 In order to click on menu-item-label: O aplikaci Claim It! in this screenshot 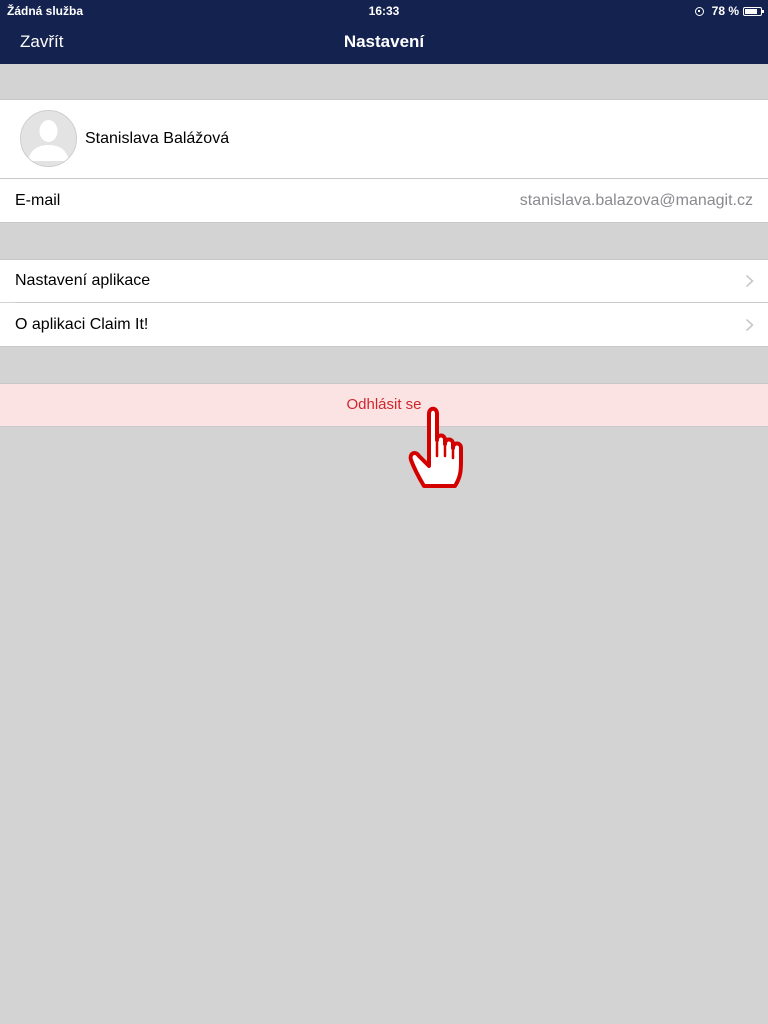, I will do `click(82, 324)`.